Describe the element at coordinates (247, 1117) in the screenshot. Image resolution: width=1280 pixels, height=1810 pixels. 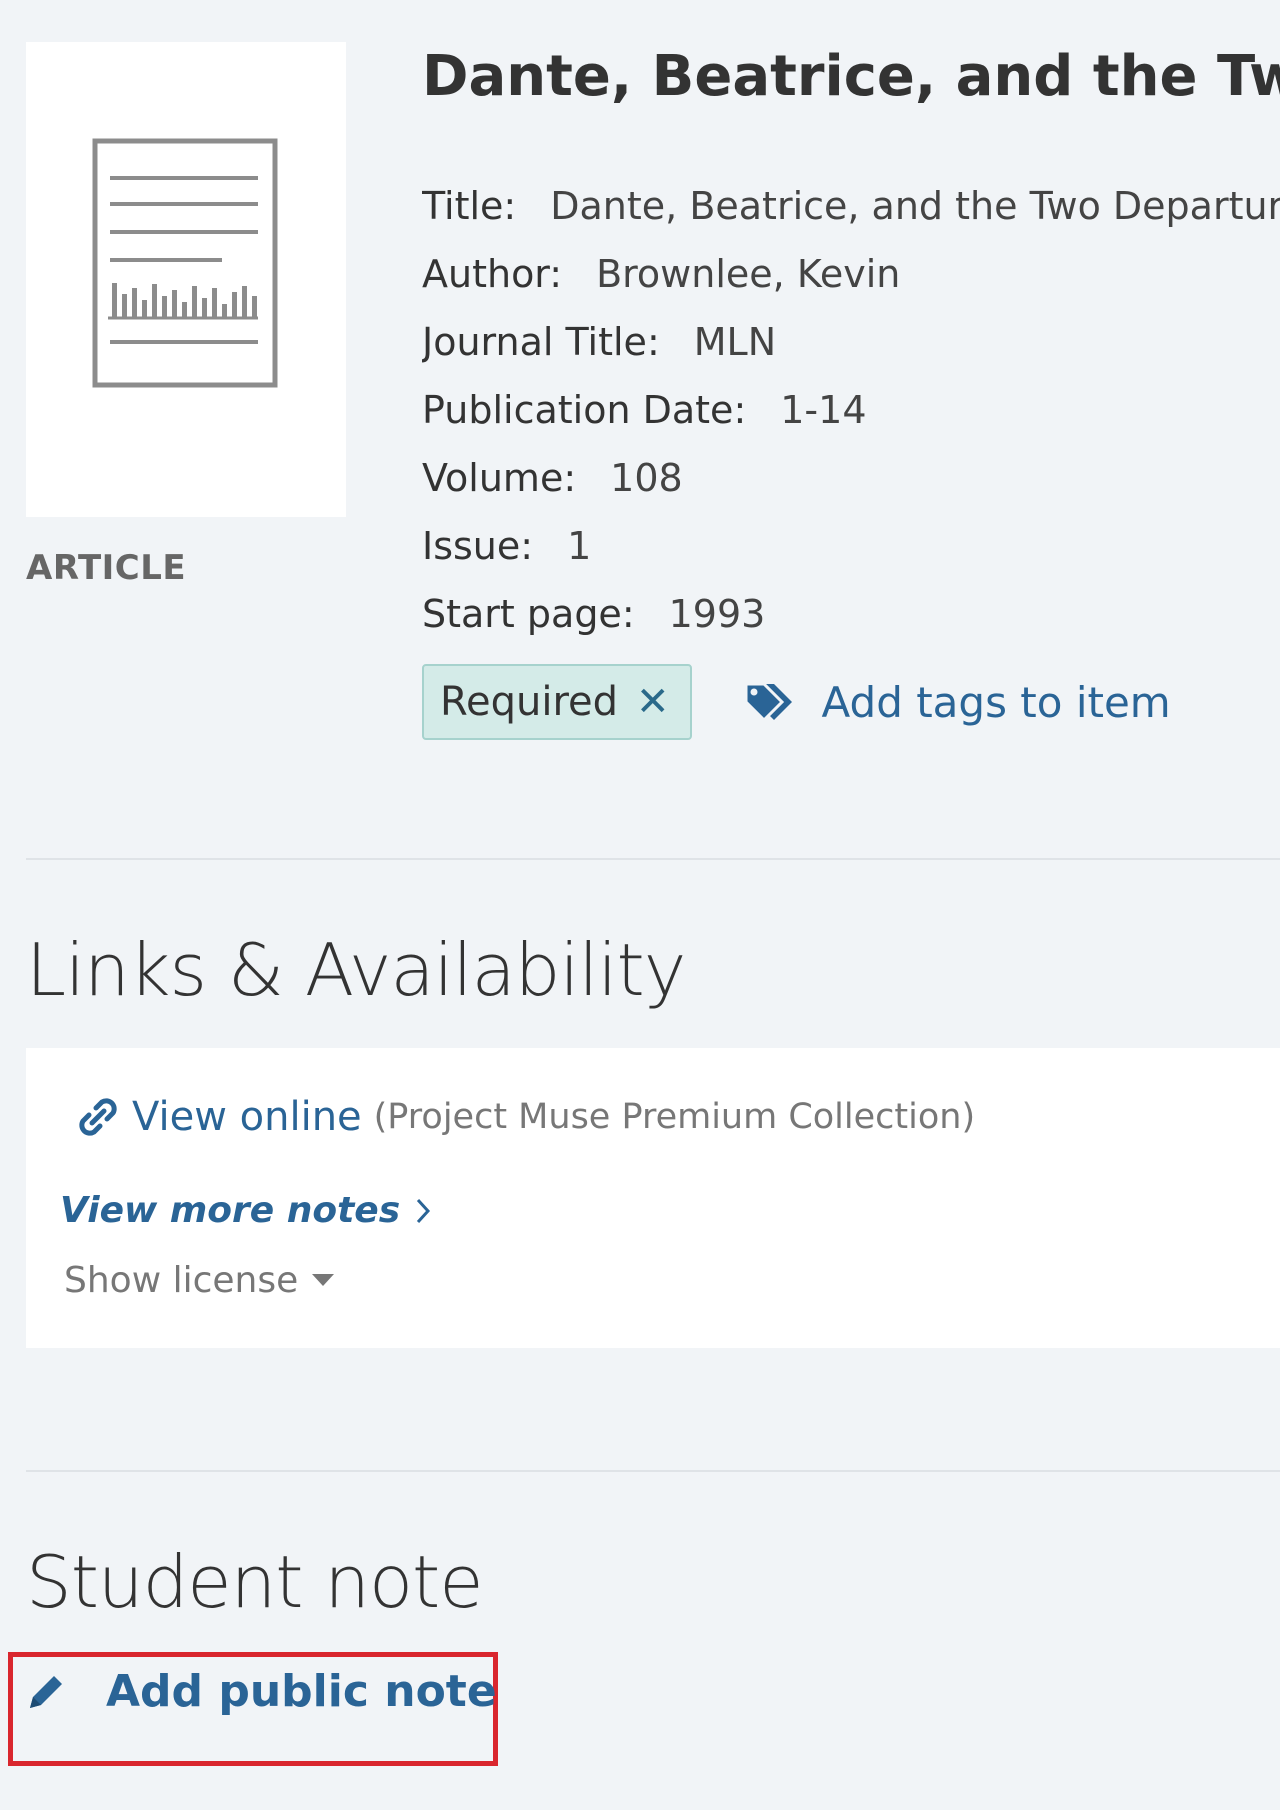
I see `view-online-link: View online` at that location.